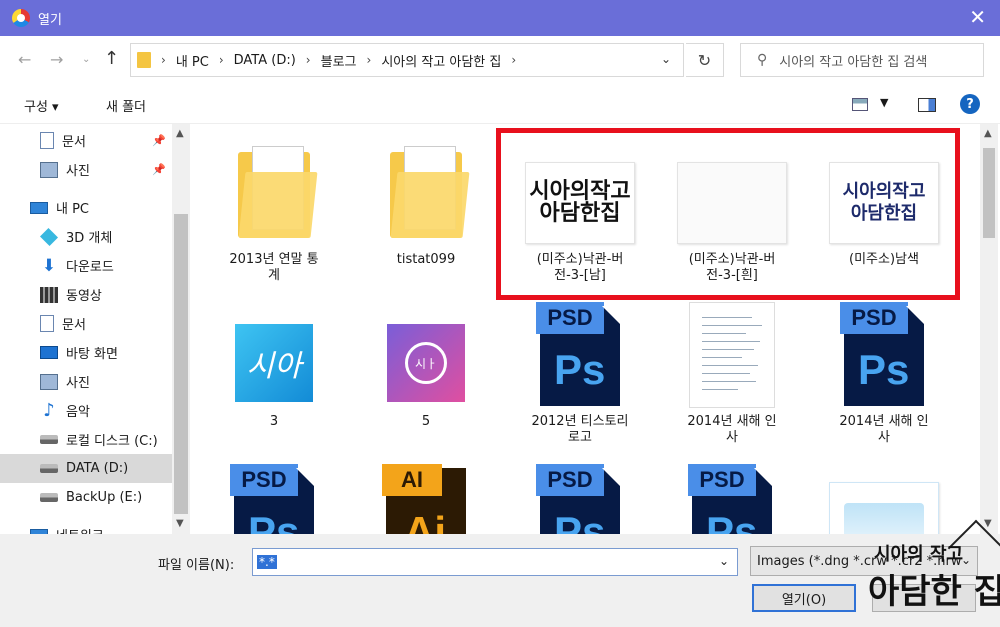 Image resolution: width=1000 pixels, height=627 pixels. Describe the element at coordinates (884, 102) in the screenshot. I see `view-dropdown-icon: ▼` at that location.